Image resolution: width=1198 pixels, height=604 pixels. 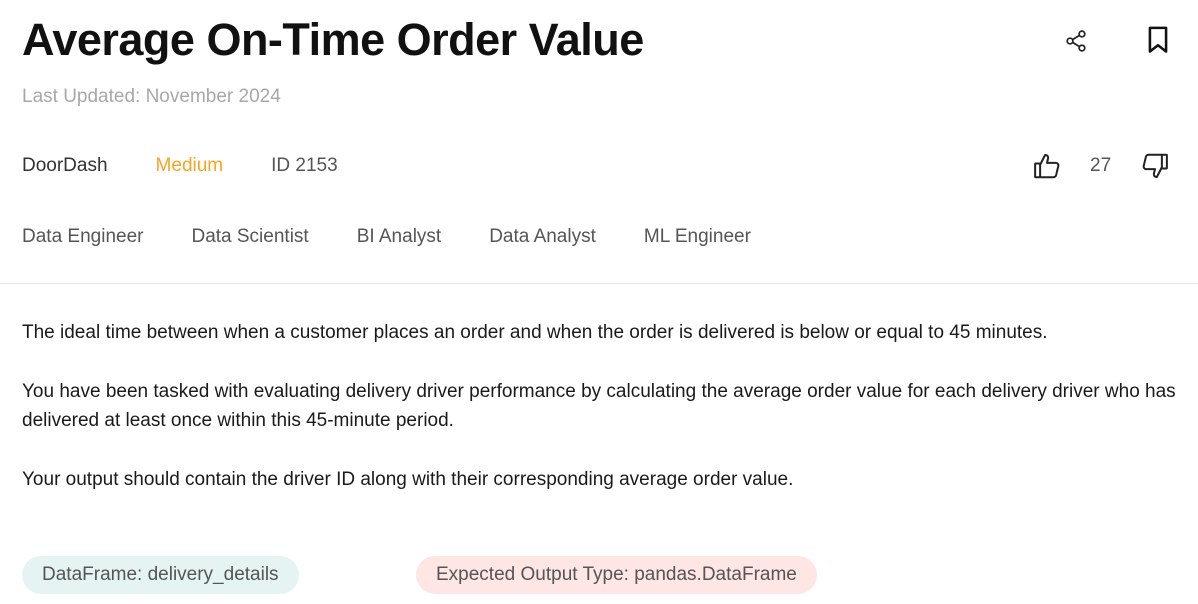 I want to click on thumbs-up-icon, so click(x=1047, y=166).